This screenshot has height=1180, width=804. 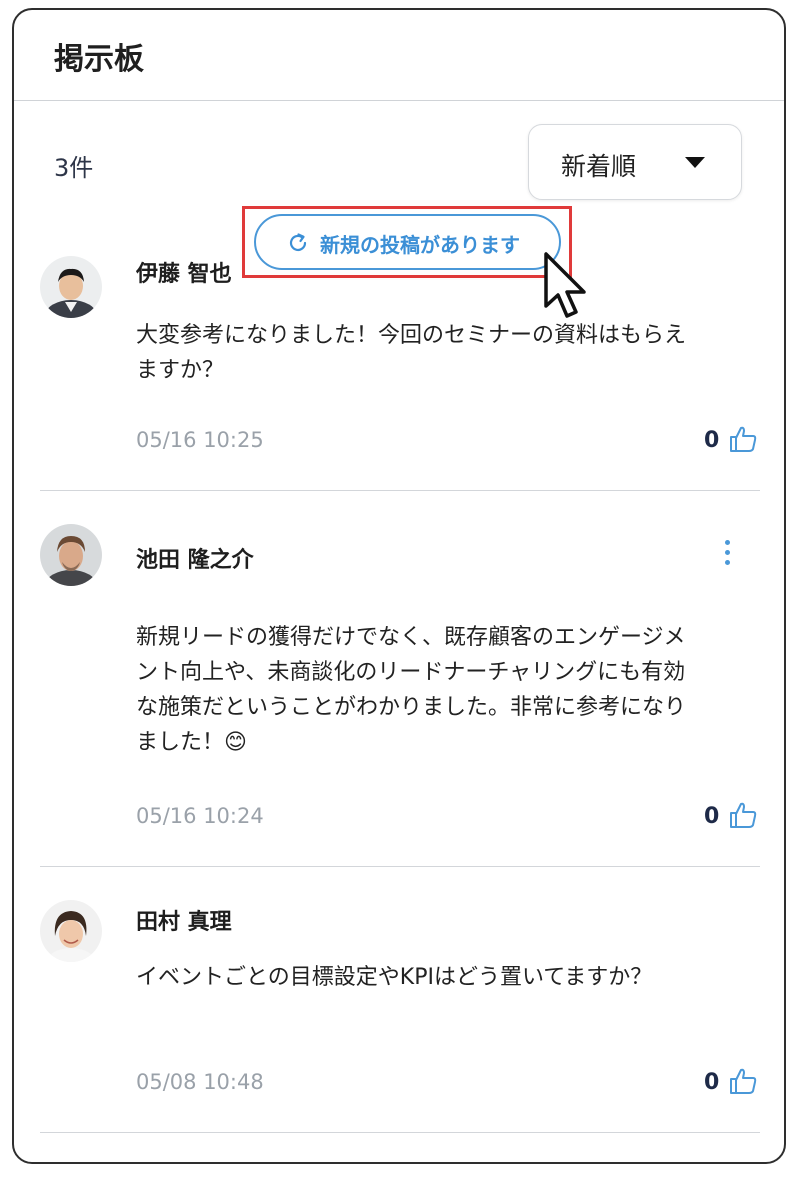 I want to click on mouse-cursor-icon, so click(x=565, y=285).